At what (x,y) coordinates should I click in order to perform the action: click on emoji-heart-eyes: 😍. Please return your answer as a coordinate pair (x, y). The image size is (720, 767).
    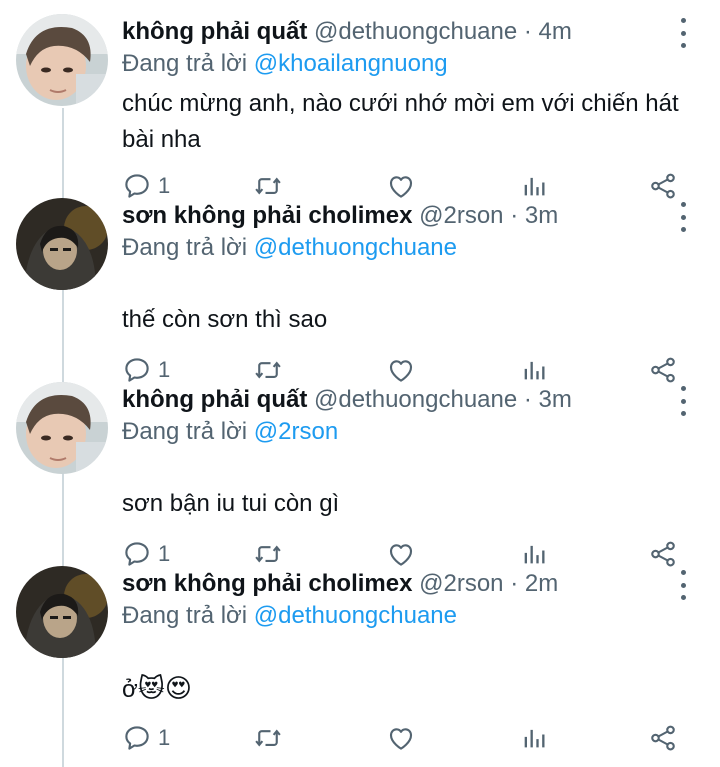
    Looking at the image, I should click on (178, 688).